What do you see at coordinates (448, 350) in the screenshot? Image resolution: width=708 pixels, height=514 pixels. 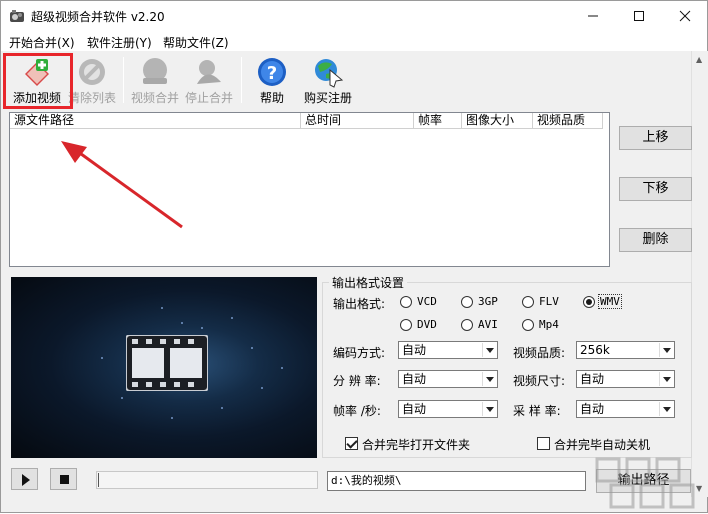 I see `encoding-select: 自动` at bounding box center [448, 350].